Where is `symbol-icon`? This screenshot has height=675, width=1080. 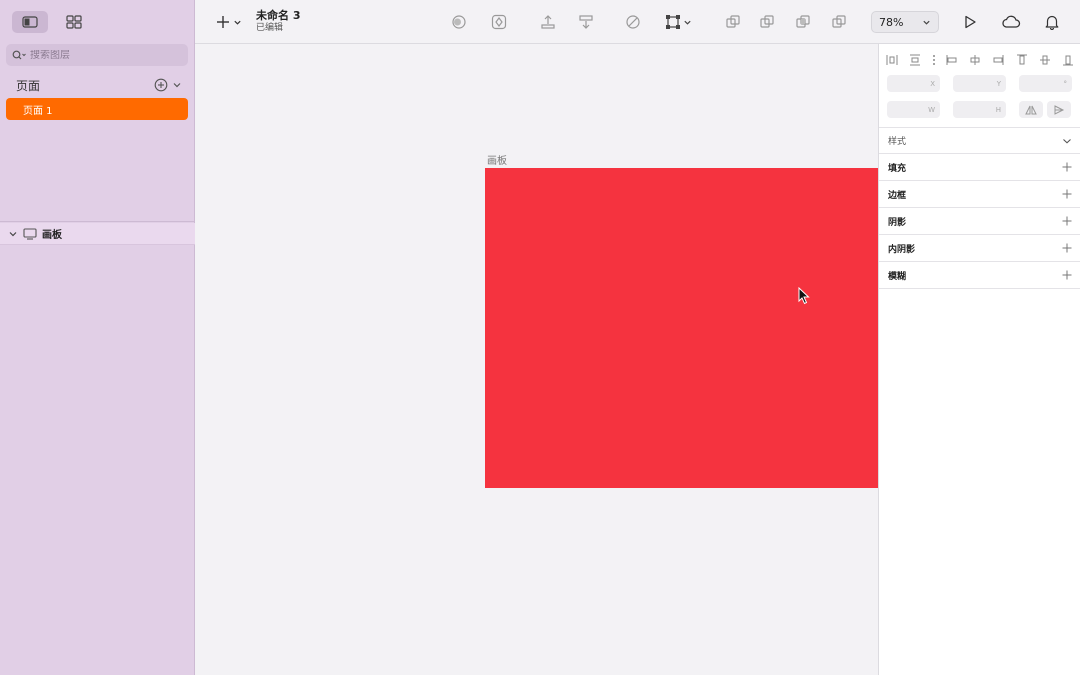
symbol-icon is located at coordinates (459, 22).